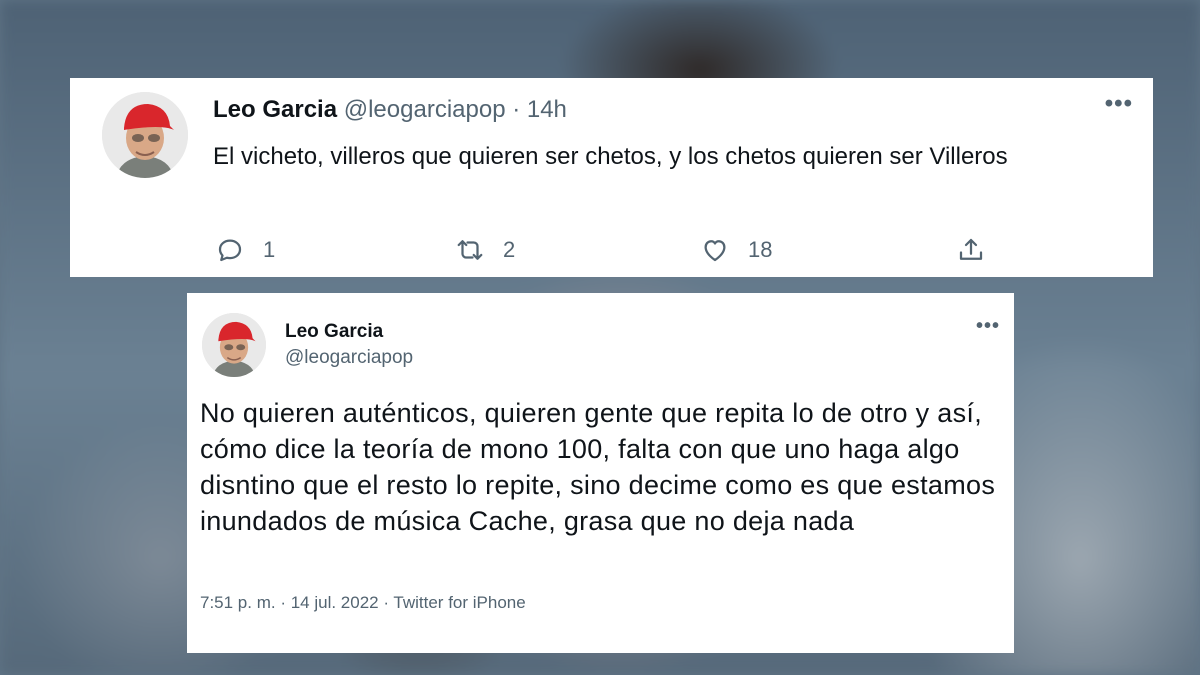 The image size is (1200, 675). I want to click on tweet-header: Leo Garcia @leogarciapop · 14h, so click(390, 110).